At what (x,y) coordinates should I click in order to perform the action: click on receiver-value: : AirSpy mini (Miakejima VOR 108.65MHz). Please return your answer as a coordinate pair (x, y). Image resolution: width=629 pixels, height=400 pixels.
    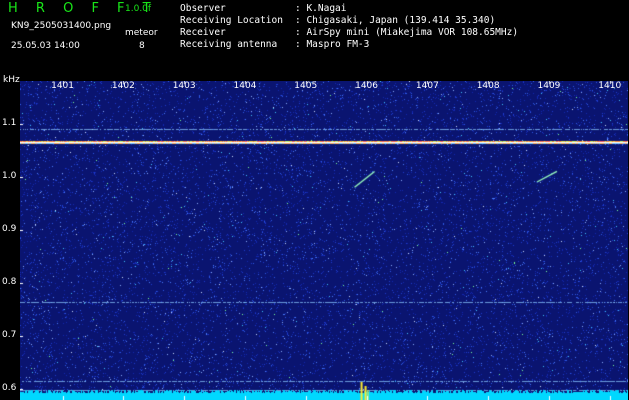
    Looking at the image, I should click on (407, 32).